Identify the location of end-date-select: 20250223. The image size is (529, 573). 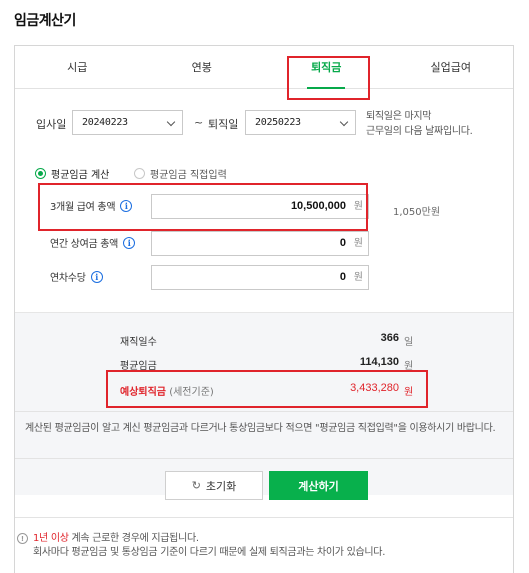
(300, 122).